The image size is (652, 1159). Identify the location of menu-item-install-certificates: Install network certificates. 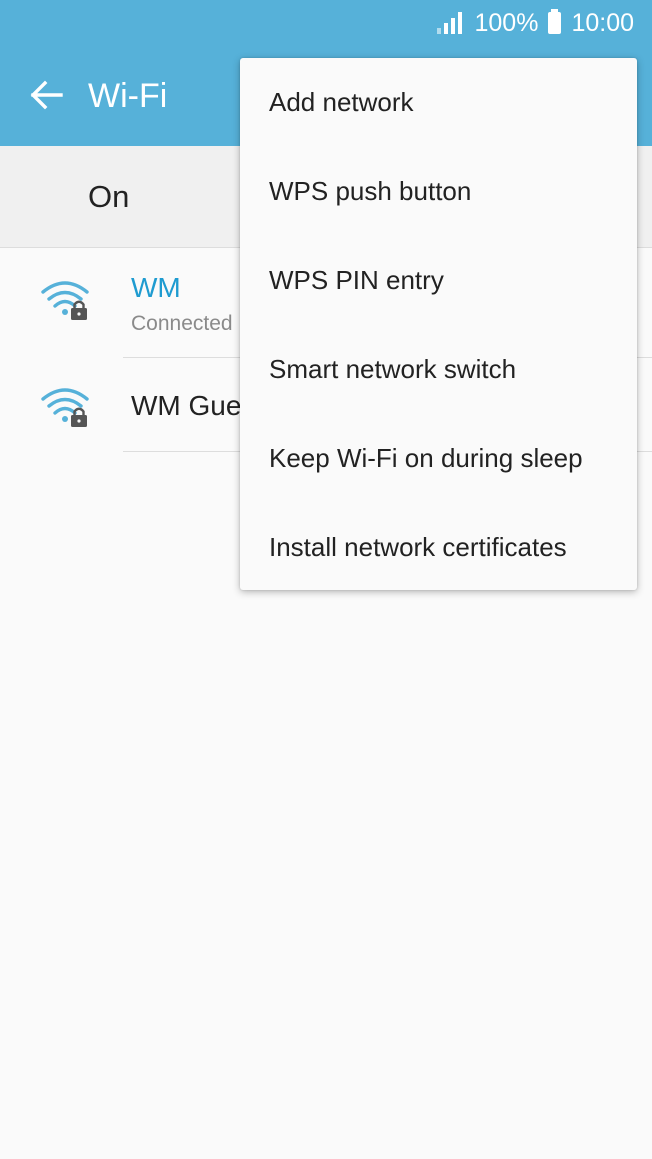
(438, 547).